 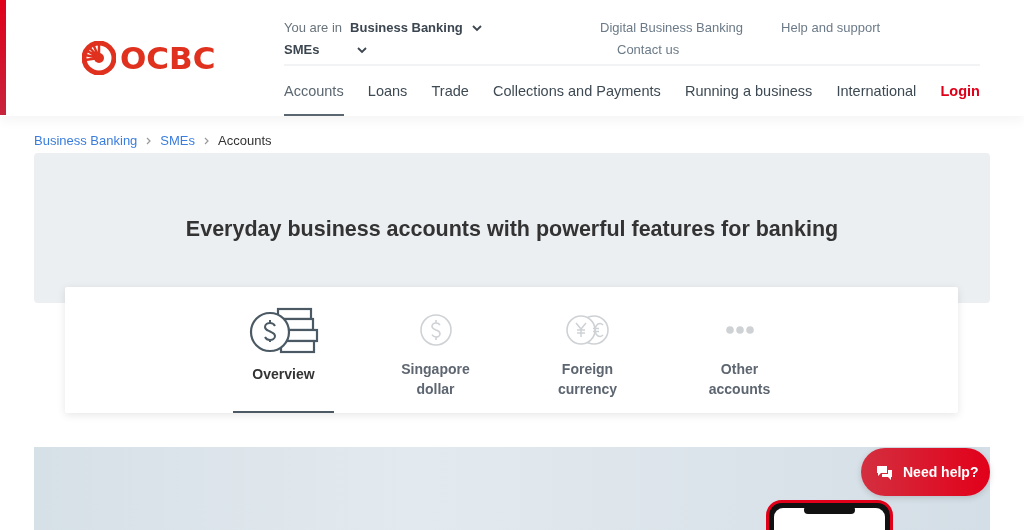 I want to click on segment-dropdown: SMEs, so click(x=326, y=50).